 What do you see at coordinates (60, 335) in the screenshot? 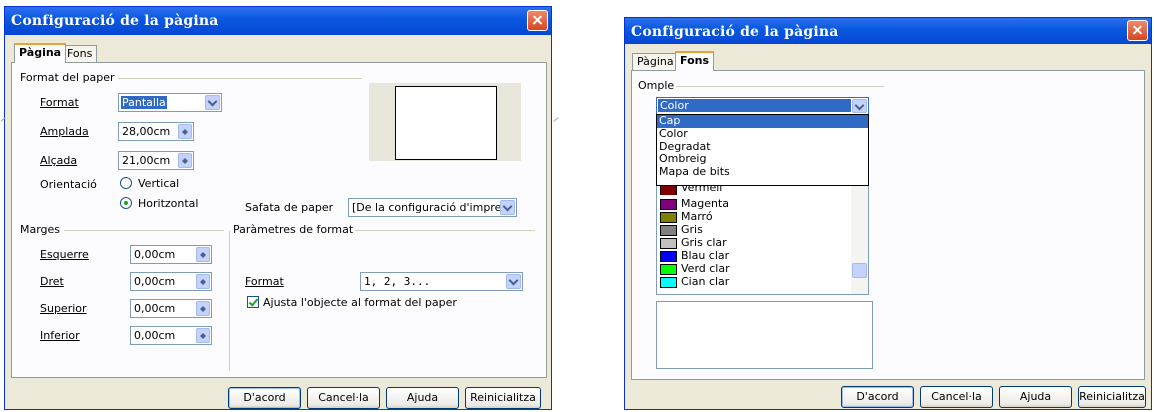
I see `margin-bottom-label: Inferior` at bounding box center [60, 335].